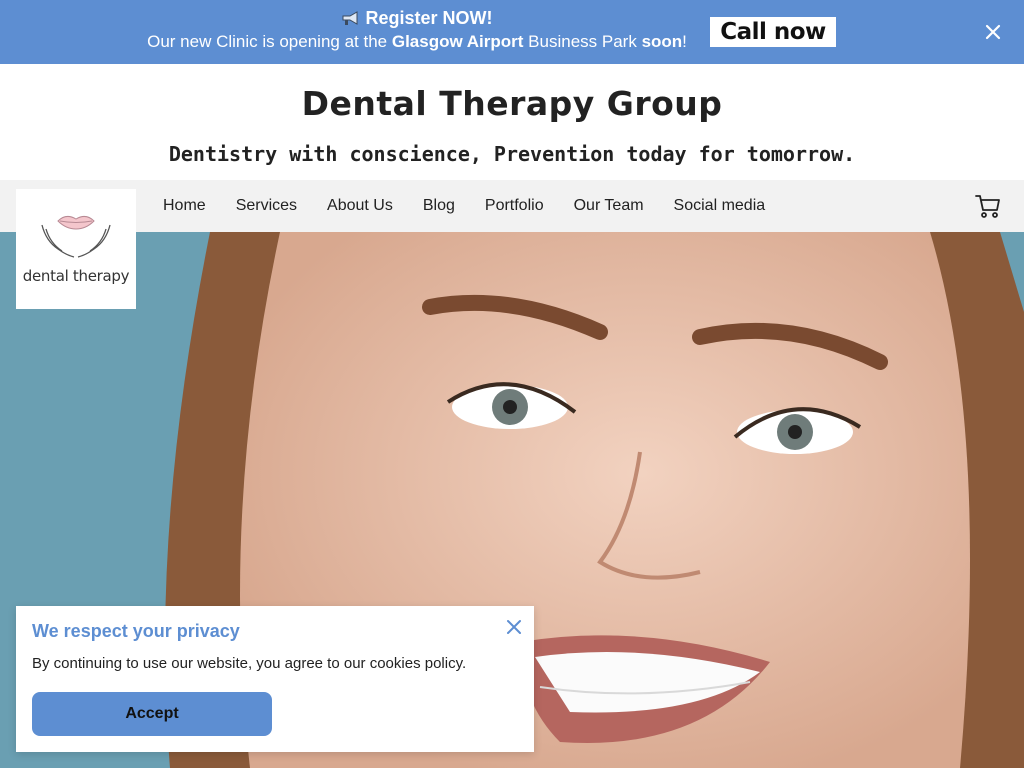 The height and width of the screenshot is (768, 1024). I want to click on announcement-soon: soon, so click(662, 41).